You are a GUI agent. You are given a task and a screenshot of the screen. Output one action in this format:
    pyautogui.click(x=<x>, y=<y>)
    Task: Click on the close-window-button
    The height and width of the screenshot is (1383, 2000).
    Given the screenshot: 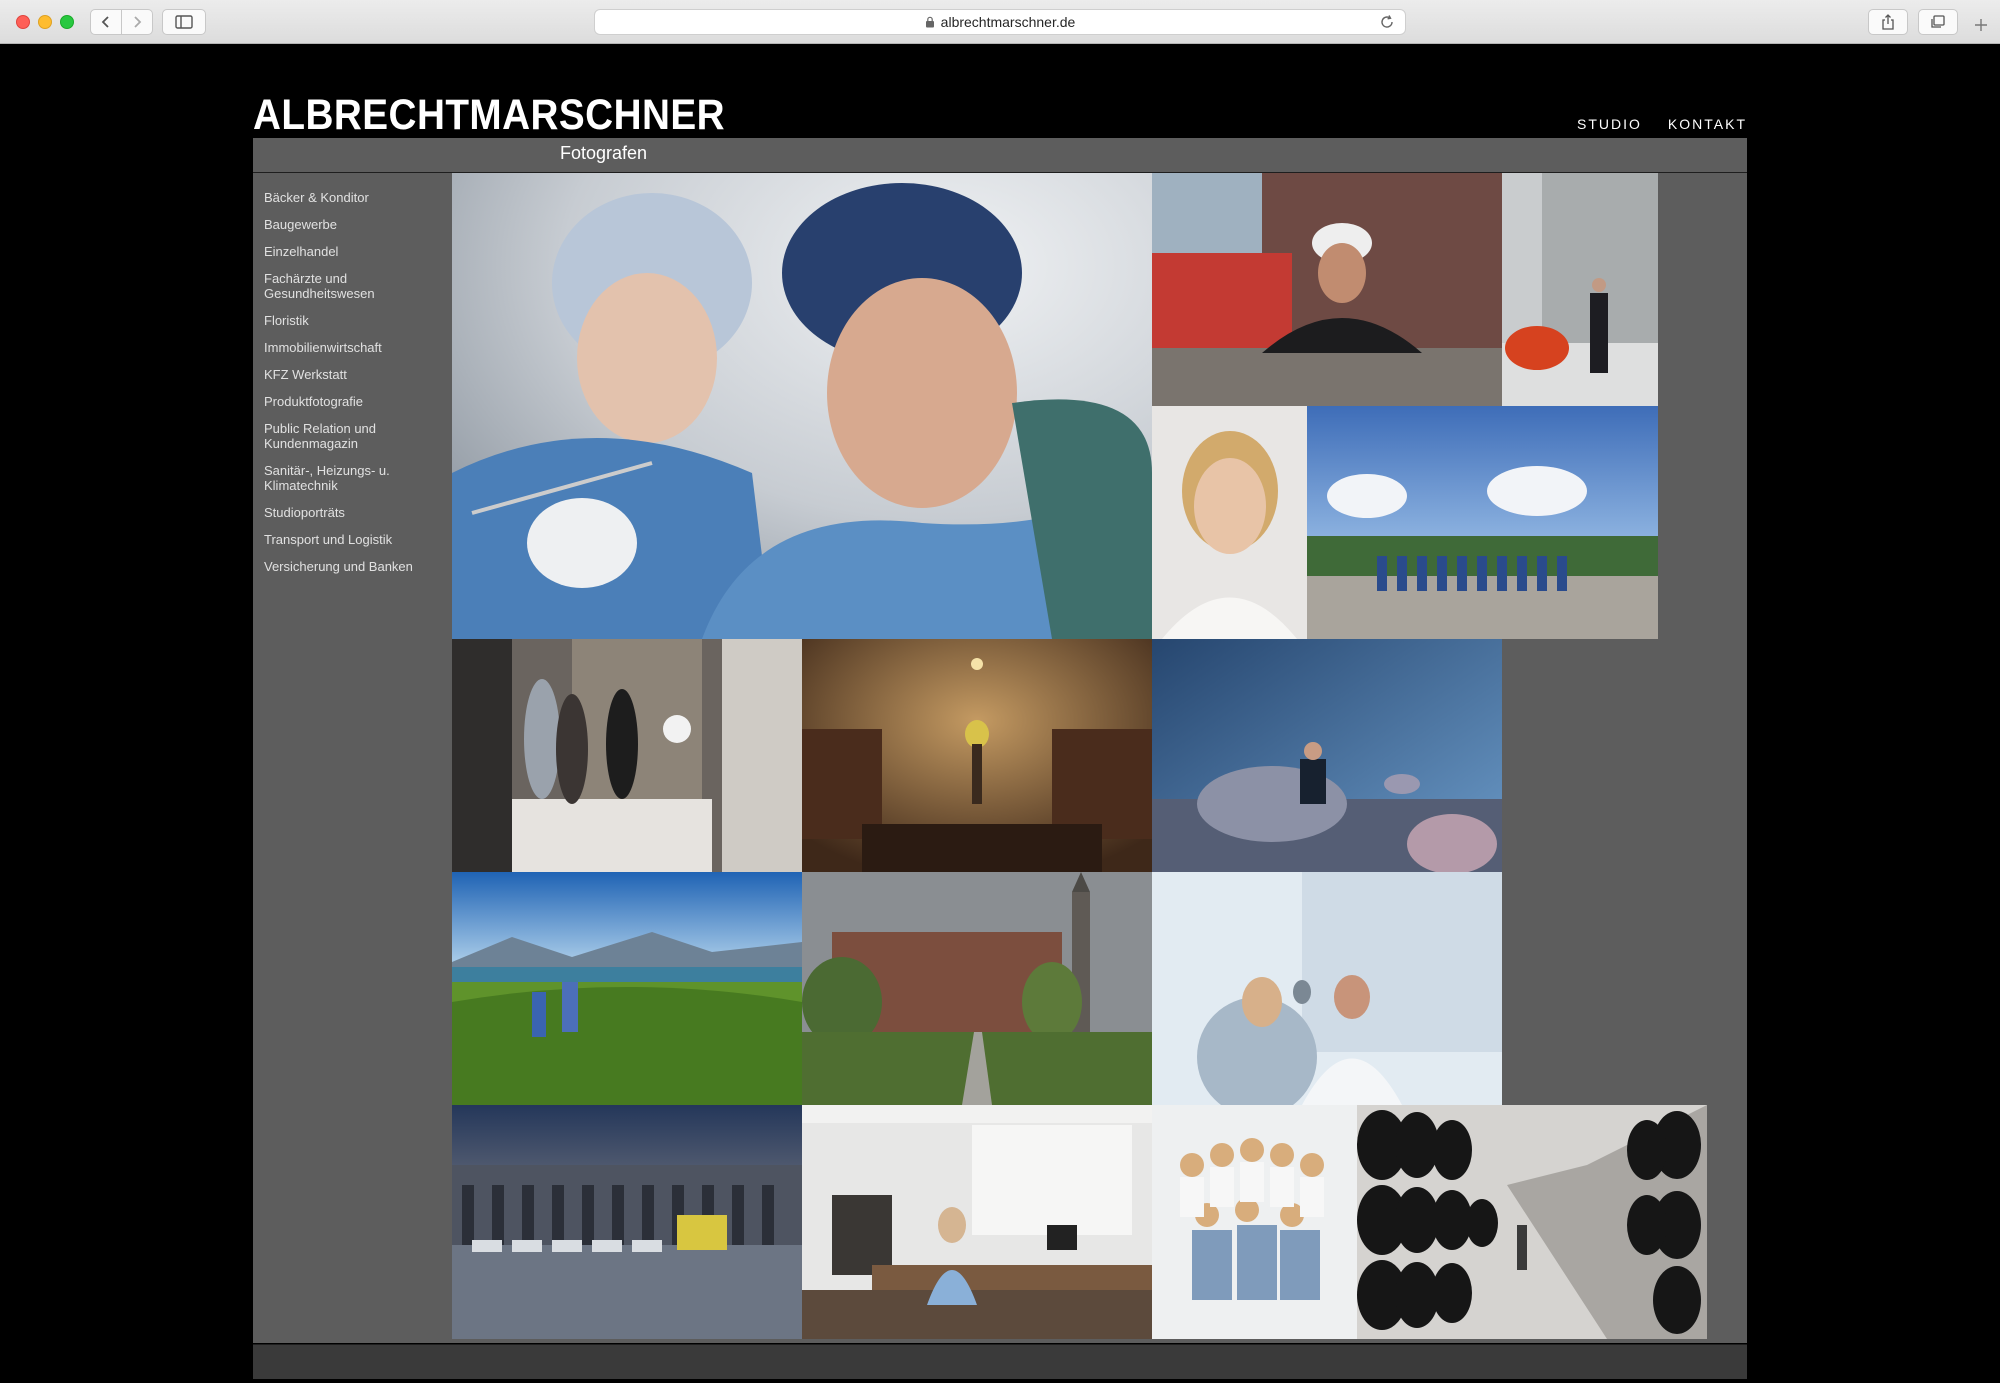 What is the action you would take?
    pyautogui.click(x=23, y=22)
    